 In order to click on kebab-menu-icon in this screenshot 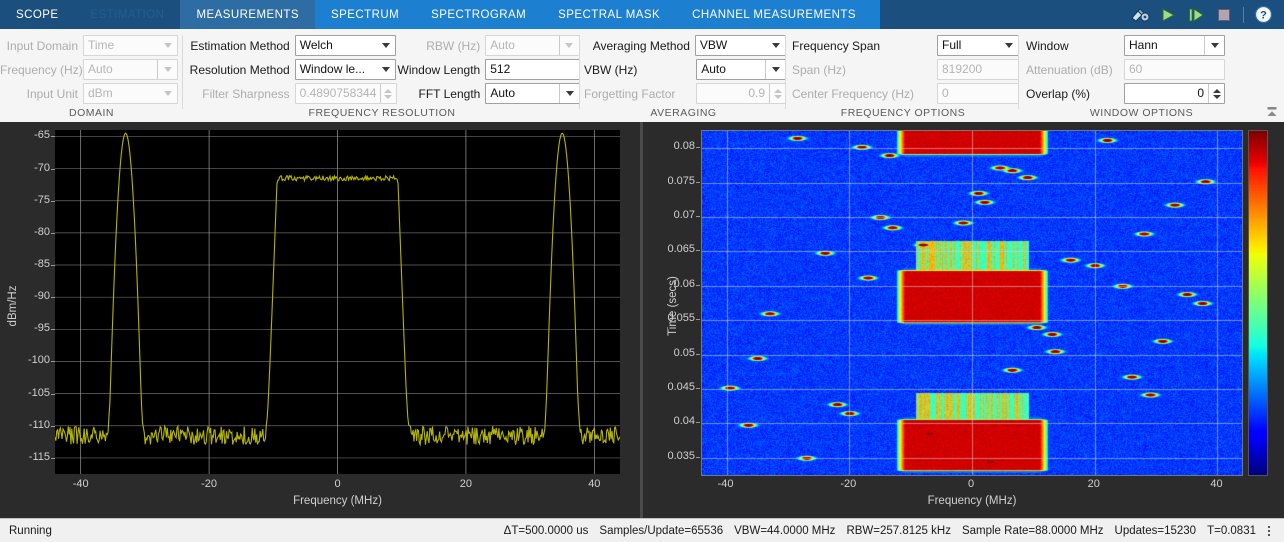, I will do `click(1273, 530)`.